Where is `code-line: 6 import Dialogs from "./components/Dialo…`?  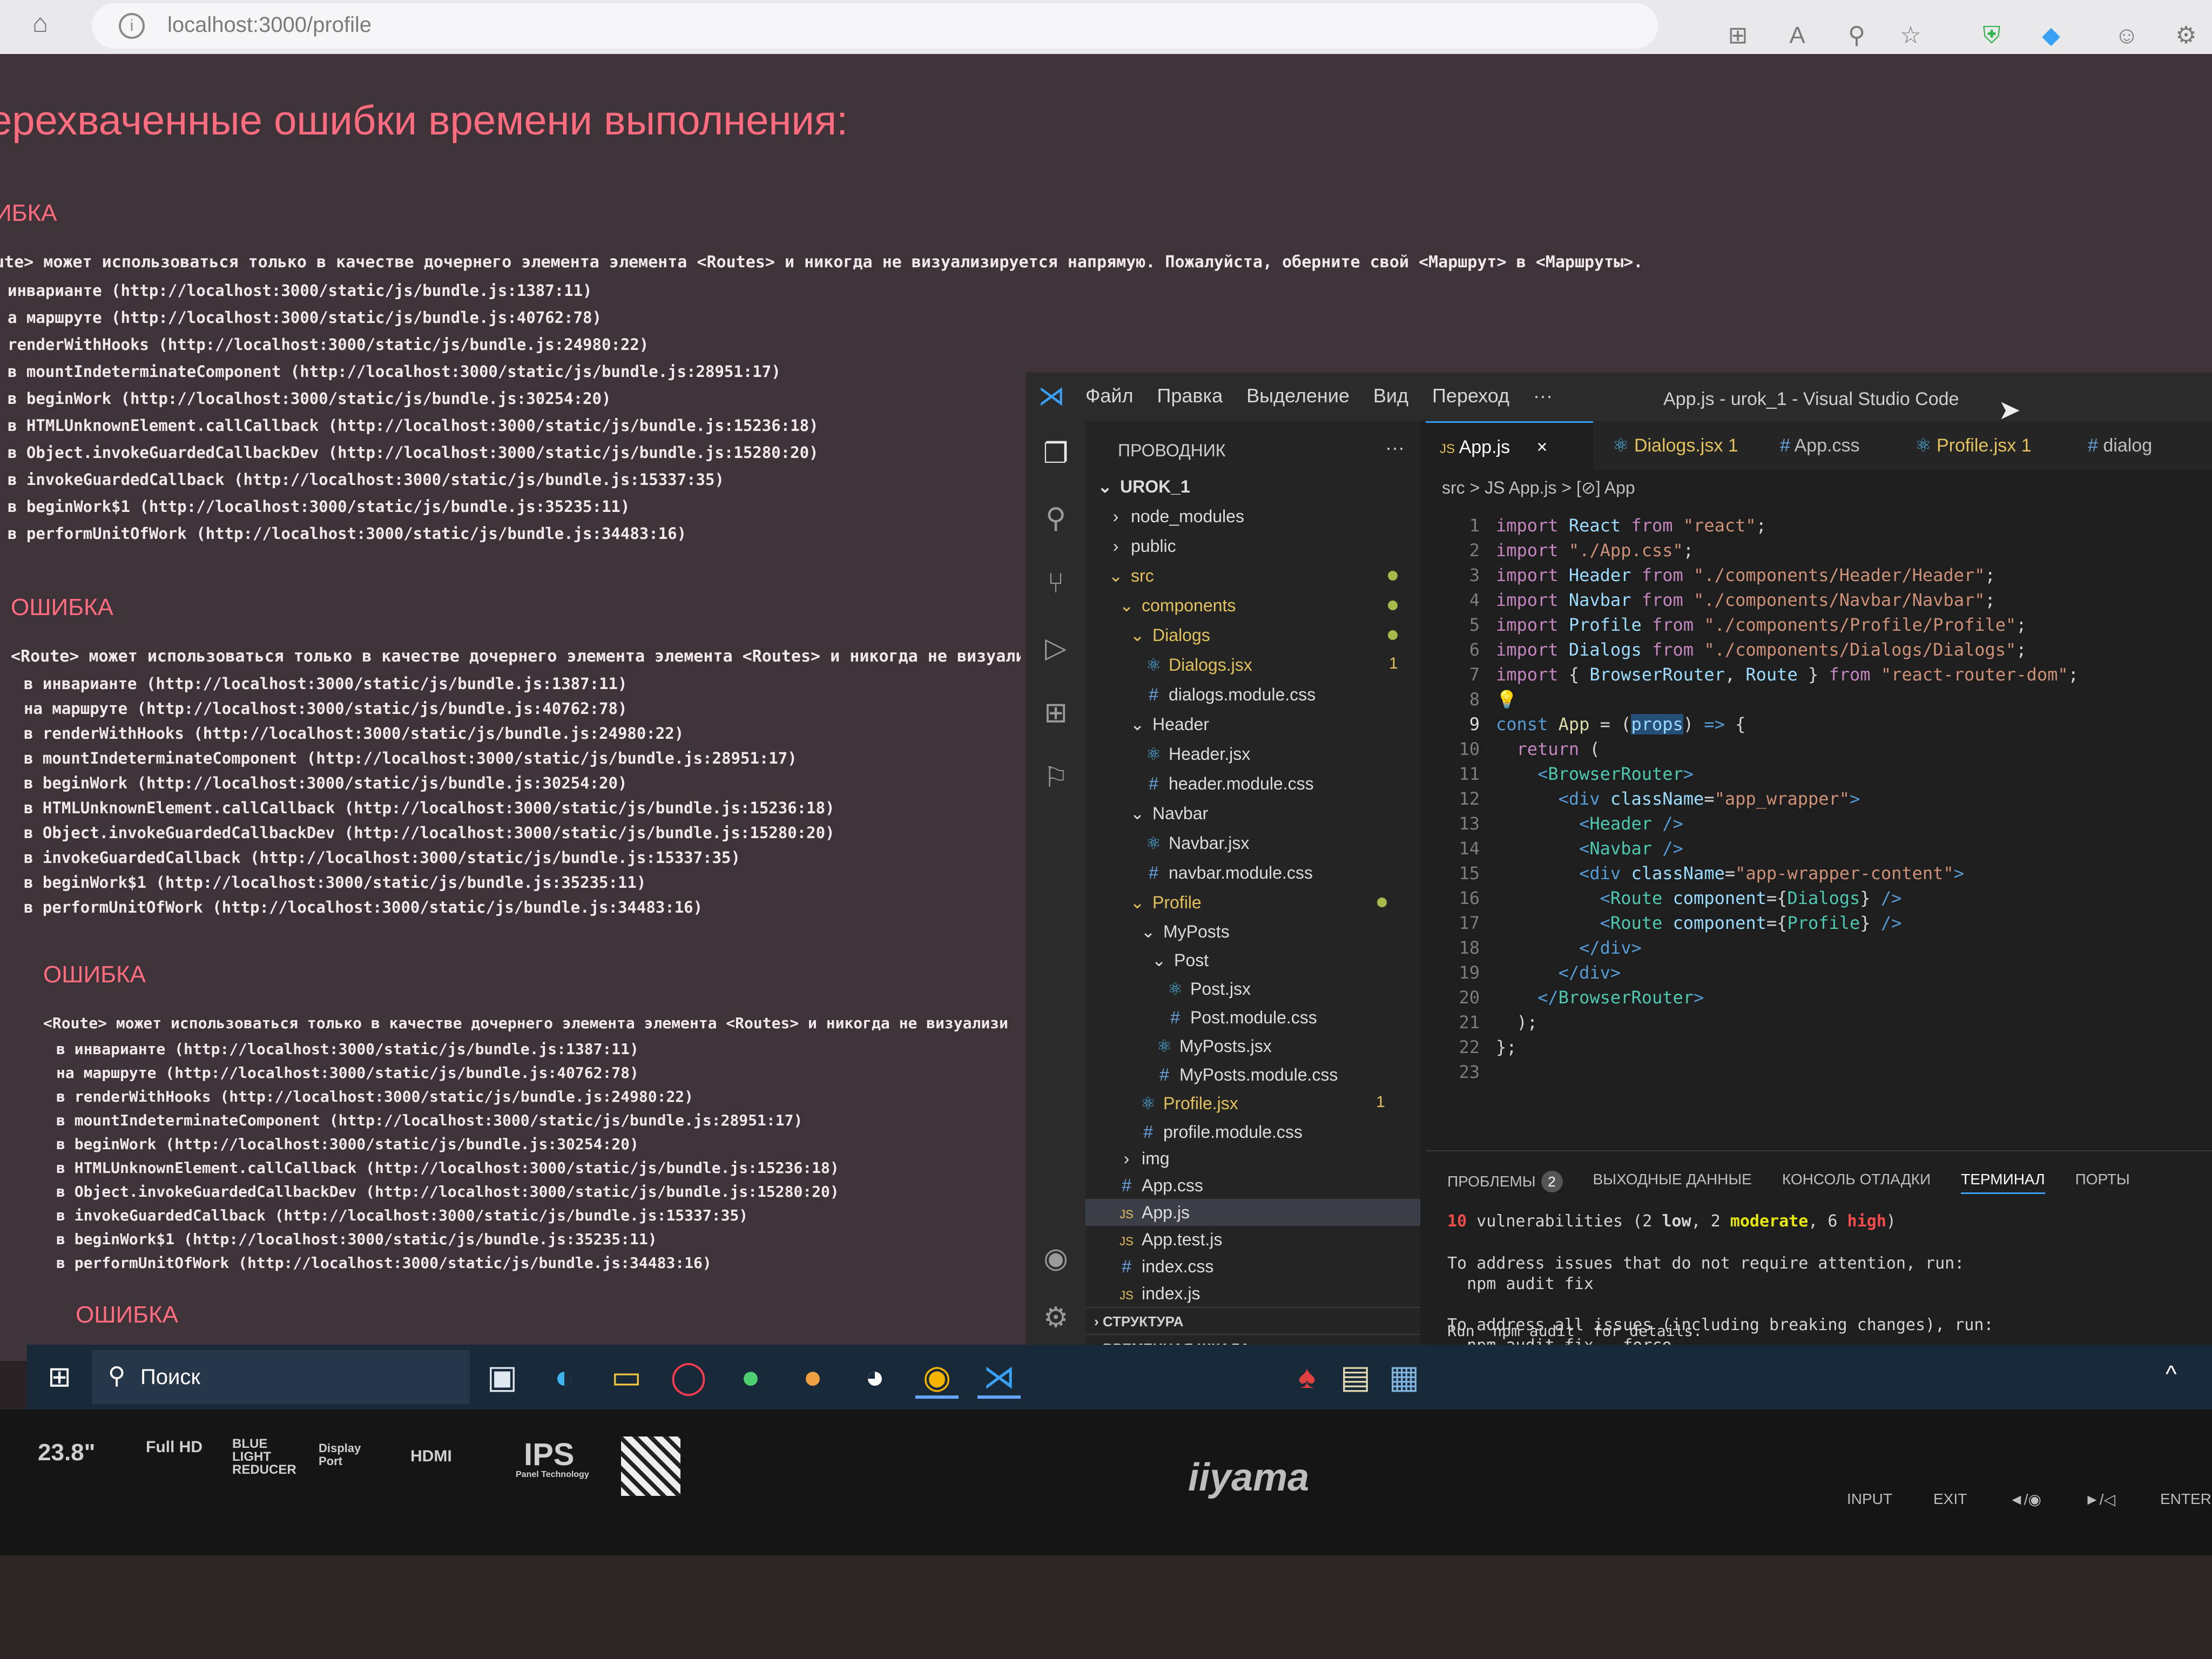 code-line: 6 import Dialogs from "./components/Dialo… is located at coordinates (1726, 649).